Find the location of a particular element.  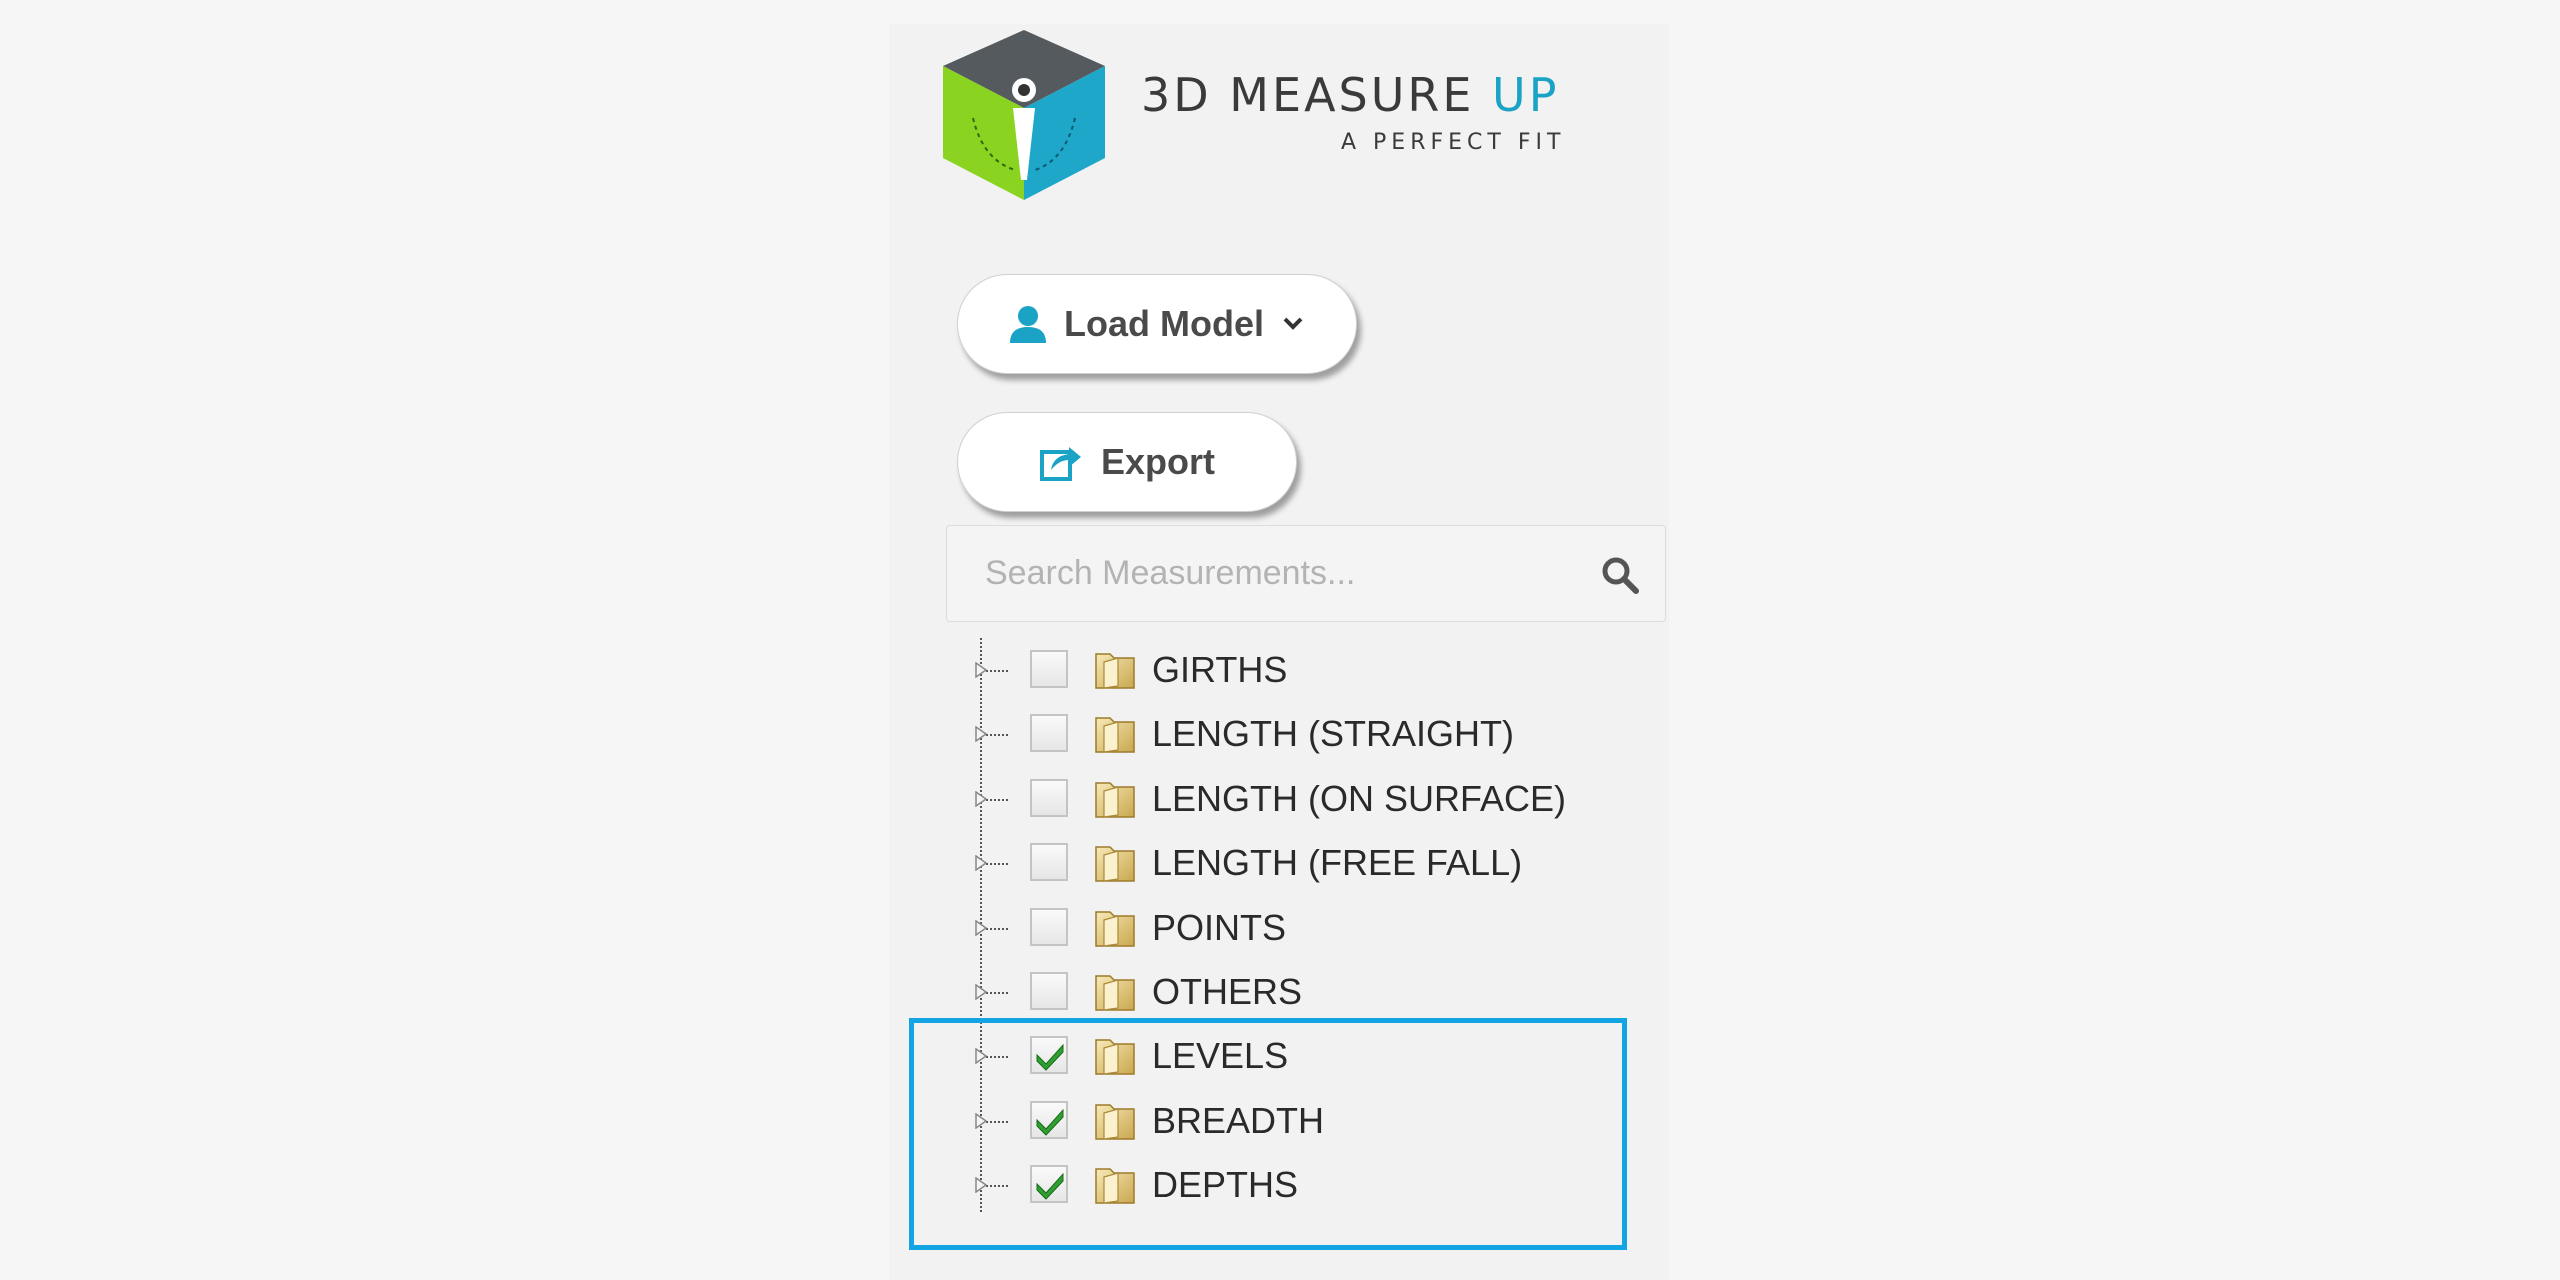

tree-item: POINTS is located at coordinates (1239, 928).